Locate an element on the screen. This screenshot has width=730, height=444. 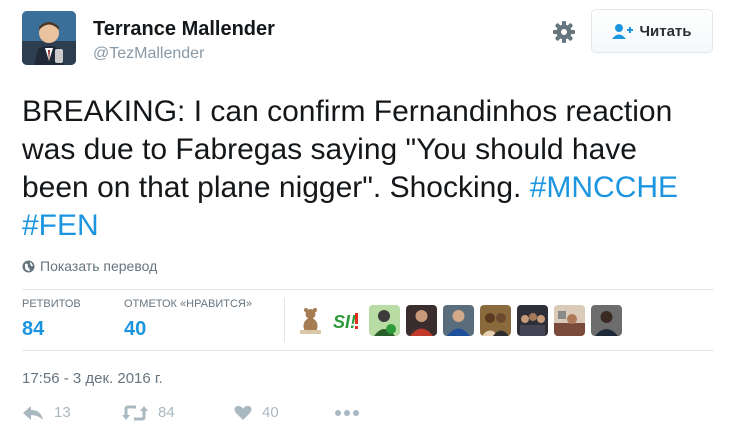
reply-icon is located at coordinates (33, 412).